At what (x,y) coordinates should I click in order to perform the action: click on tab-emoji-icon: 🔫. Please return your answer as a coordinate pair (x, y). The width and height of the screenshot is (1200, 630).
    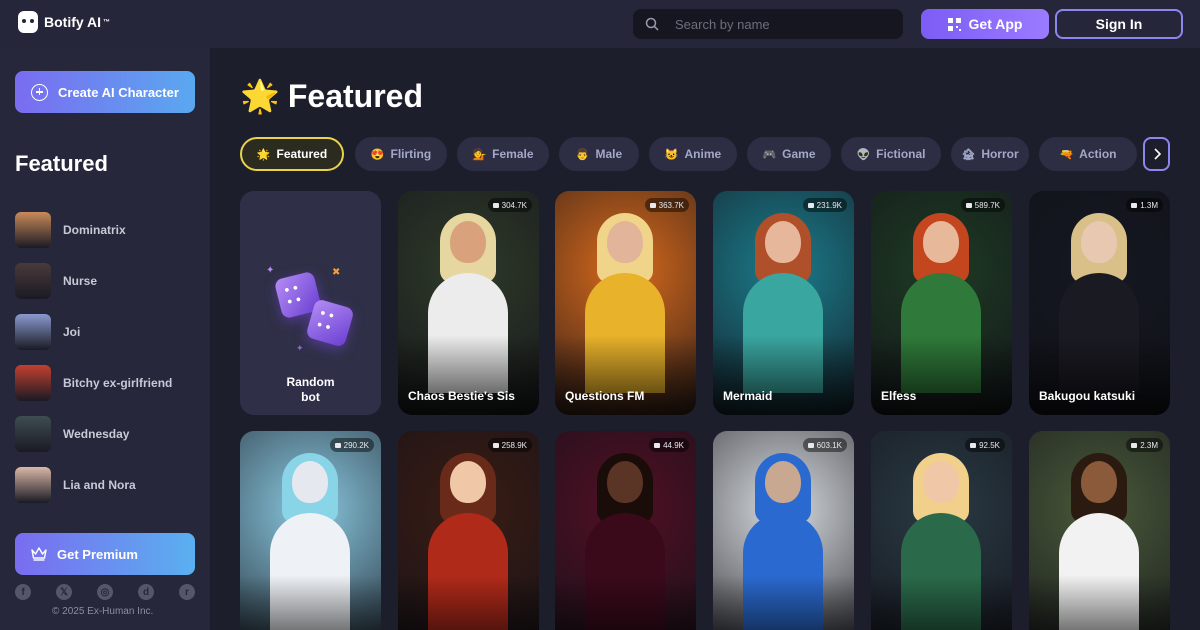
    Looking at the image, I should click on (1066, 154).